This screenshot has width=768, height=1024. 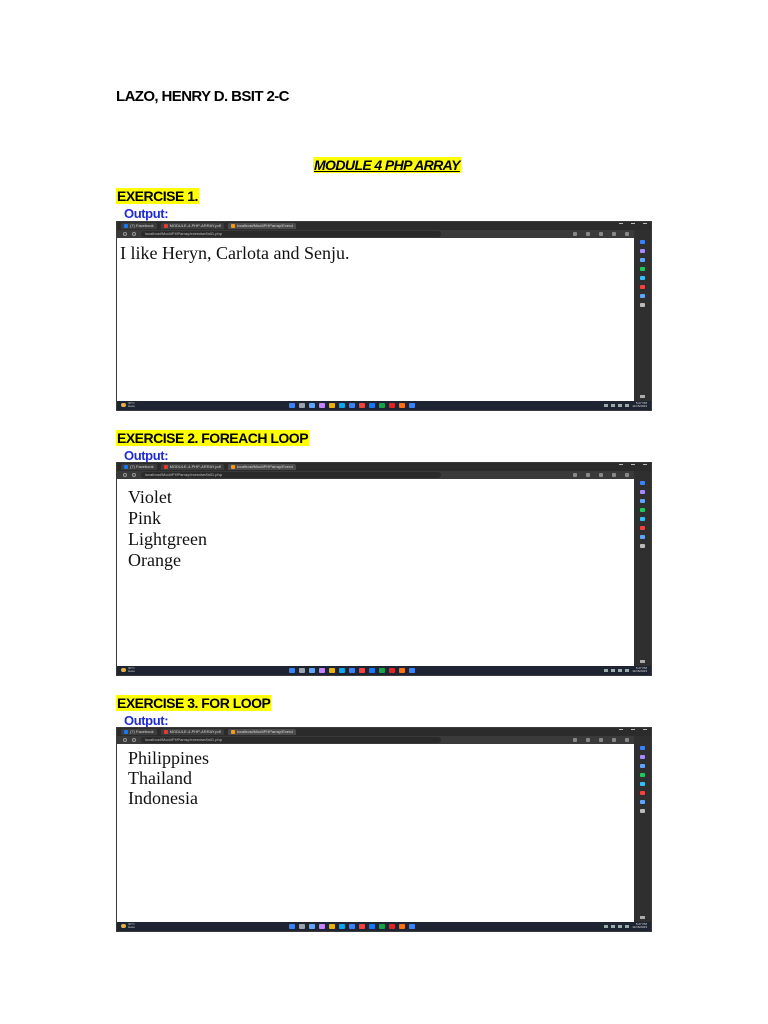 I want to click on output-line: Lightgreen, so click(x=167, y=539).